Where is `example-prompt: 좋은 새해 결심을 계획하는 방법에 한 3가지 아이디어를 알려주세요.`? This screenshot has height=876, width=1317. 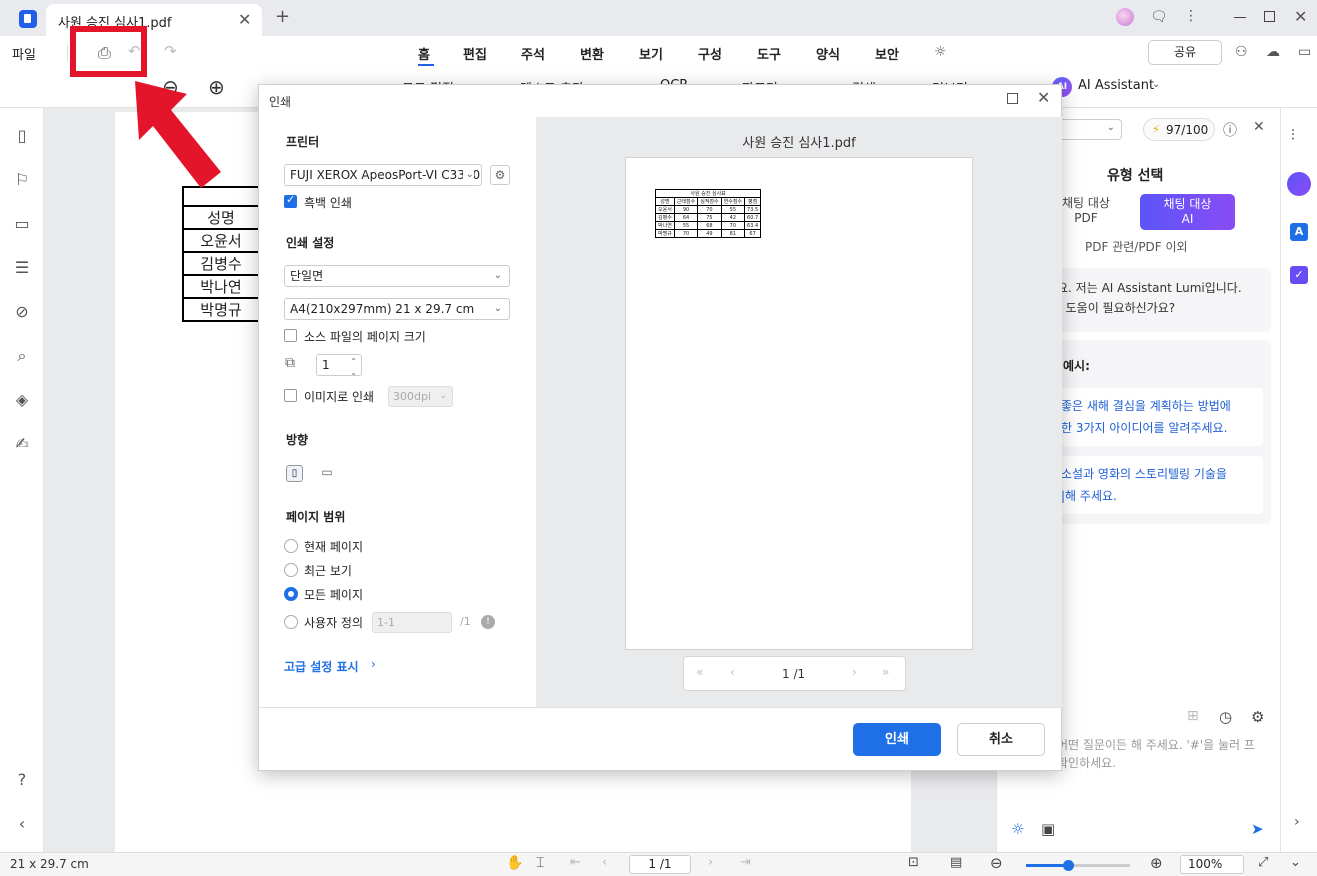 example-prompt: 좋은 새해 결심을 계획하는 방법에 한 3가지 아이디어를 알려주세요. is located at coordinates (1159, 417).